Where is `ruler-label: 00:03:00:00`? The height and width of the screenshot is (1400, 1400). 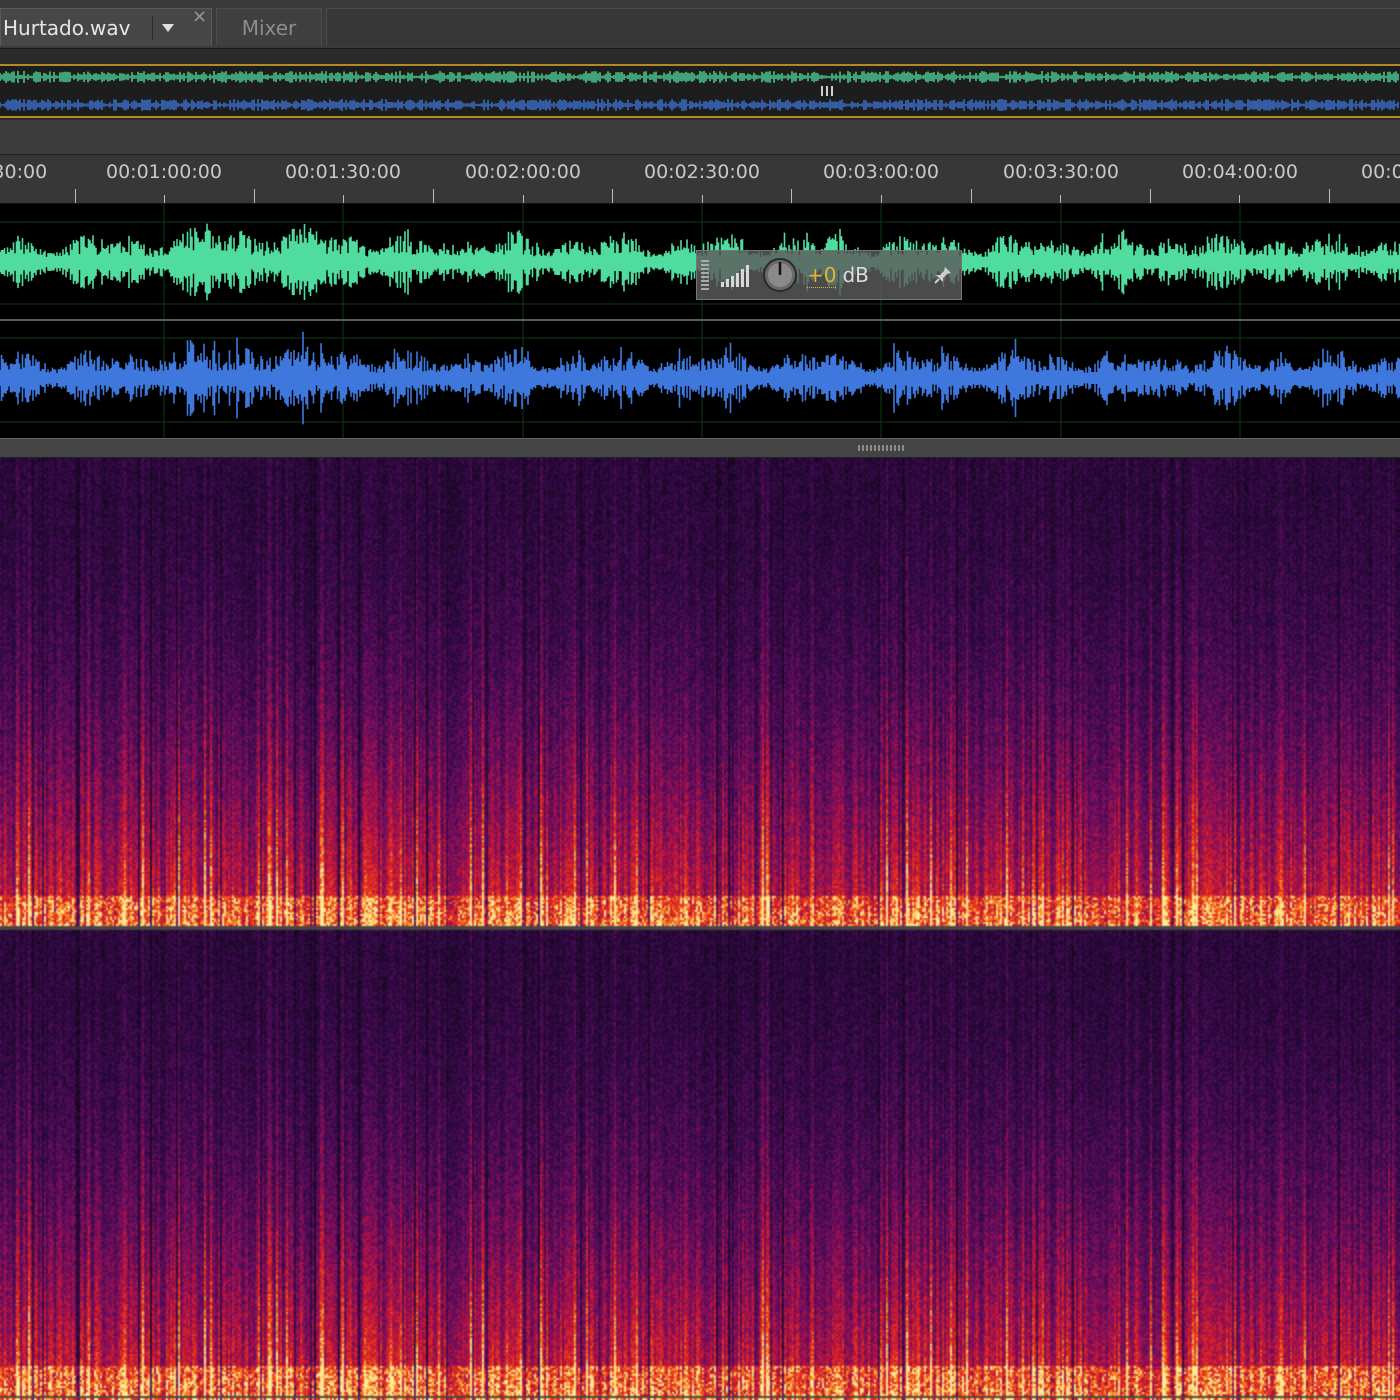
ruler-label: 00:03:00:00 is located at coordinates (881, 172).